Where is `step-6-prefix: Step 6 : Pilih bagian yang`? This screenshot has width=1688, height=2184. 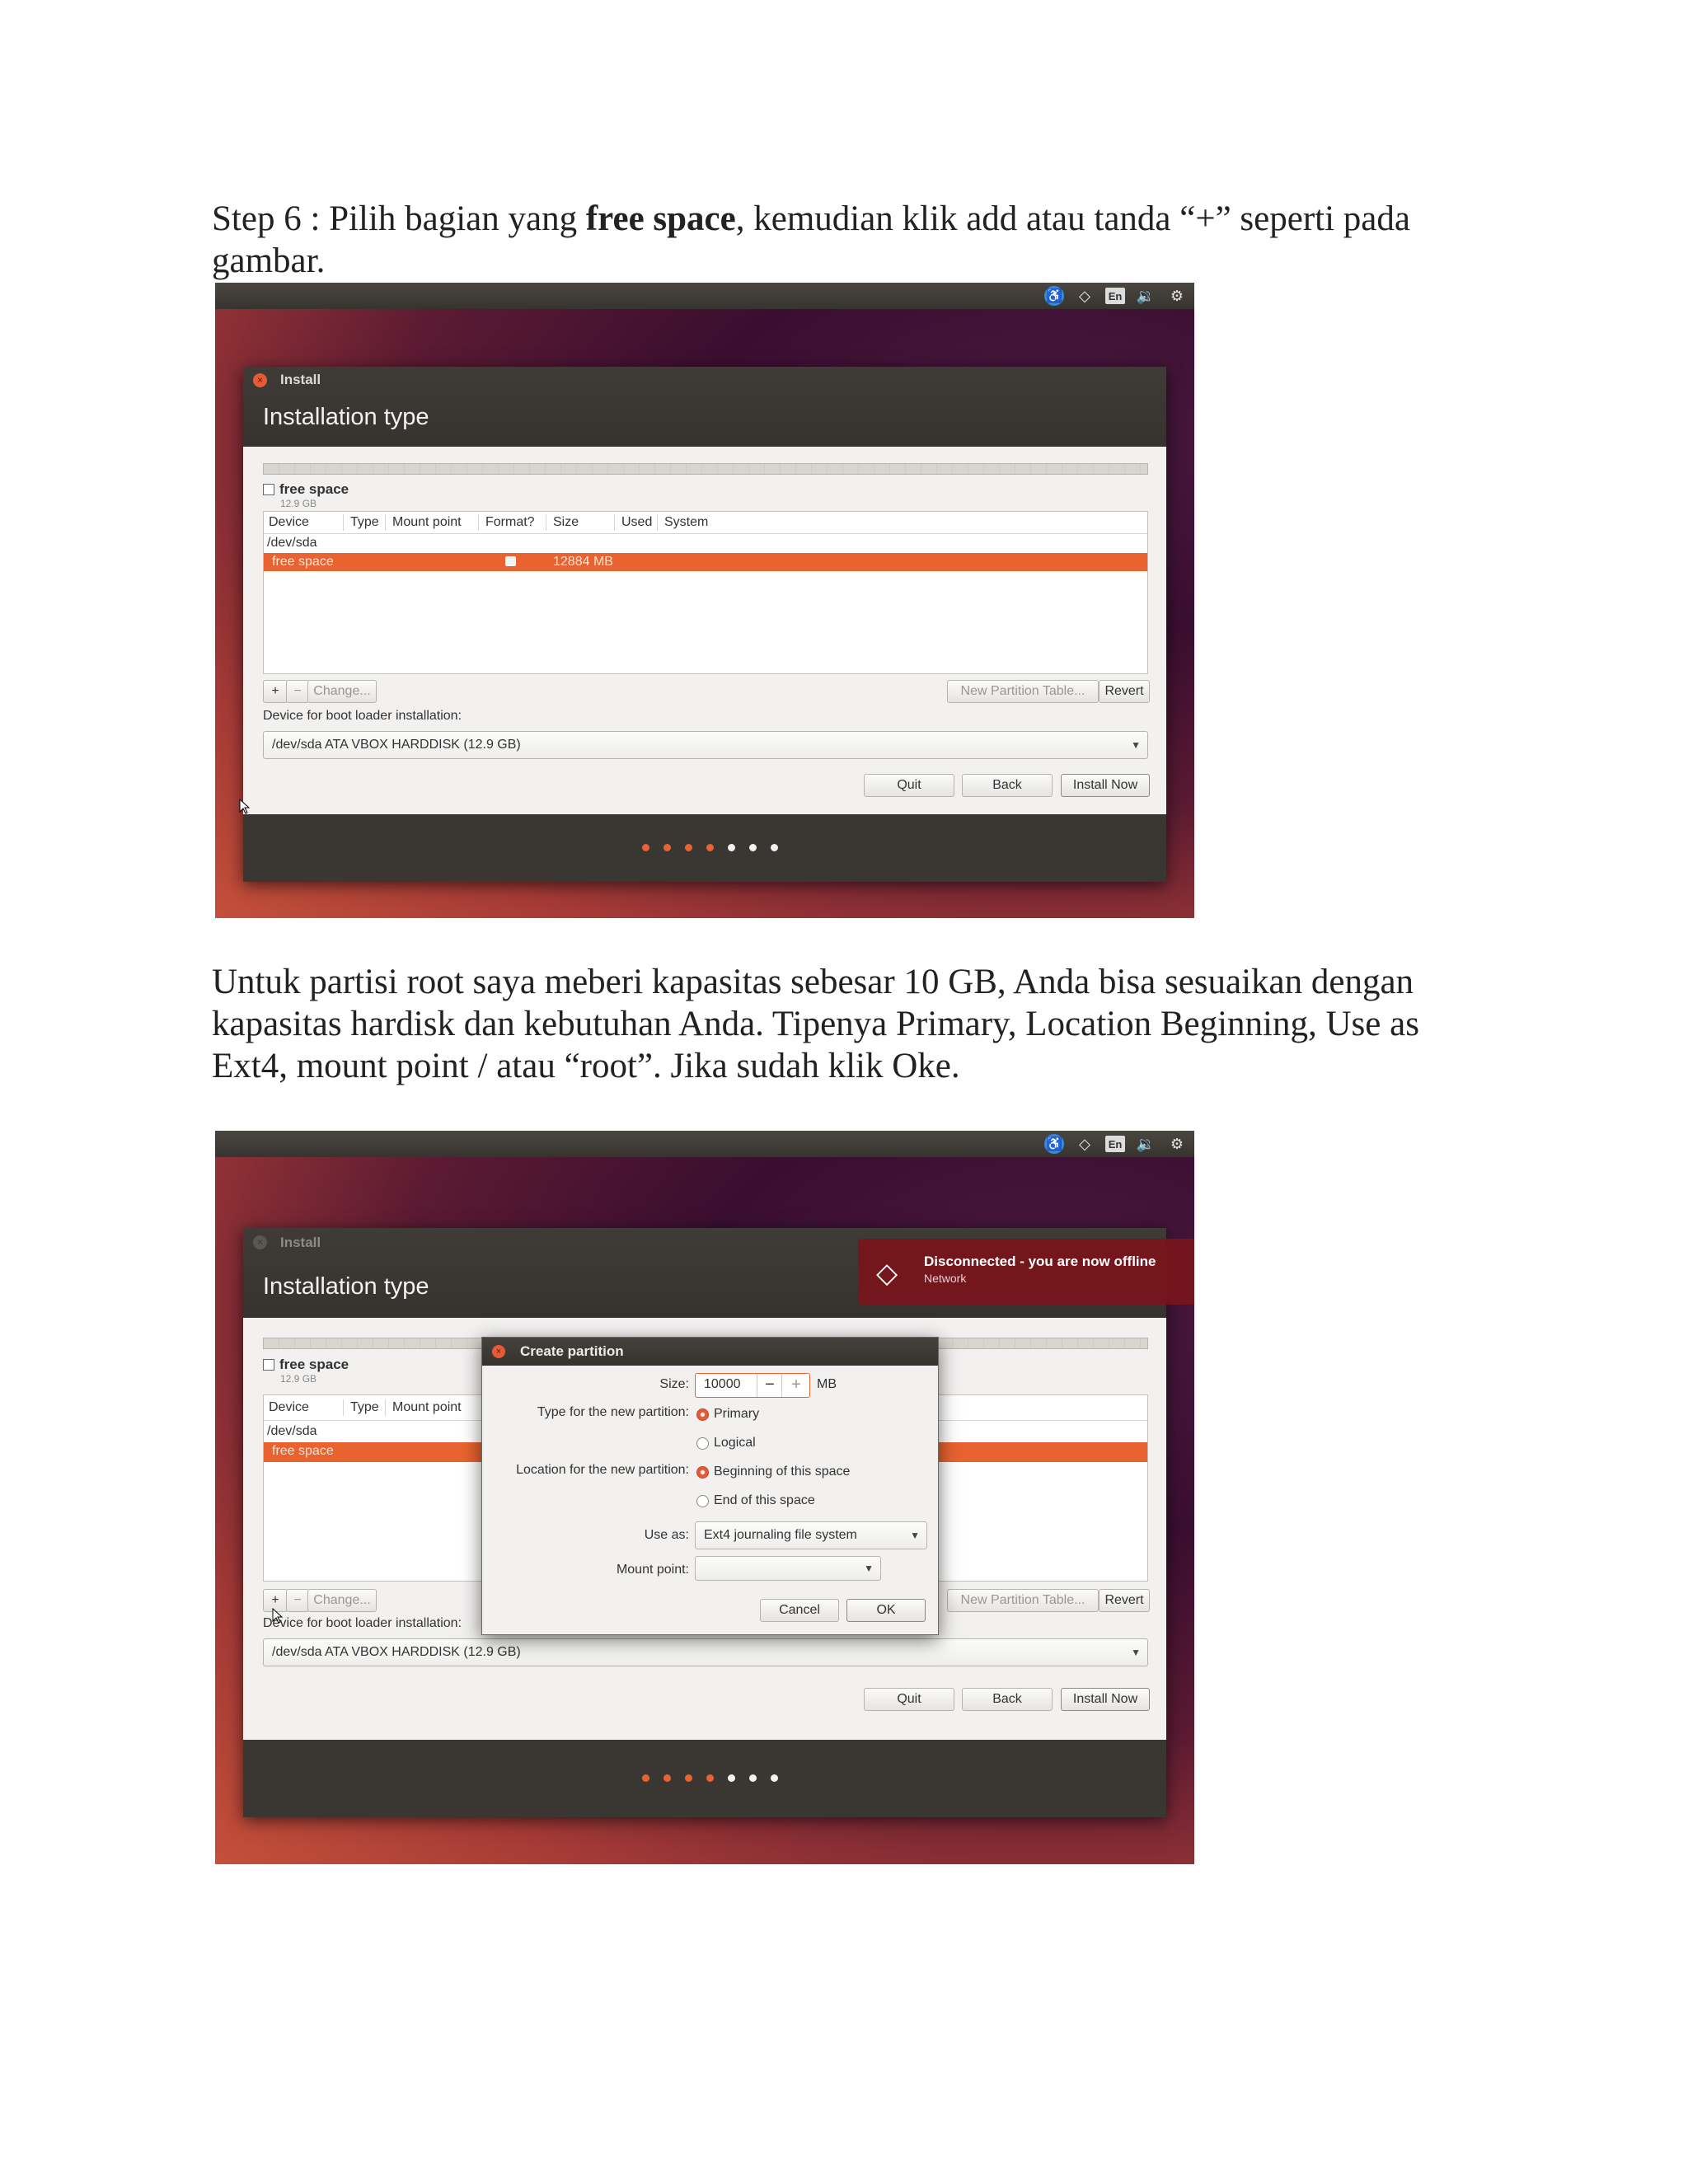 step-6-prefix: Step 6 : Pilih bagian yang is located at coordinates (399, 218).